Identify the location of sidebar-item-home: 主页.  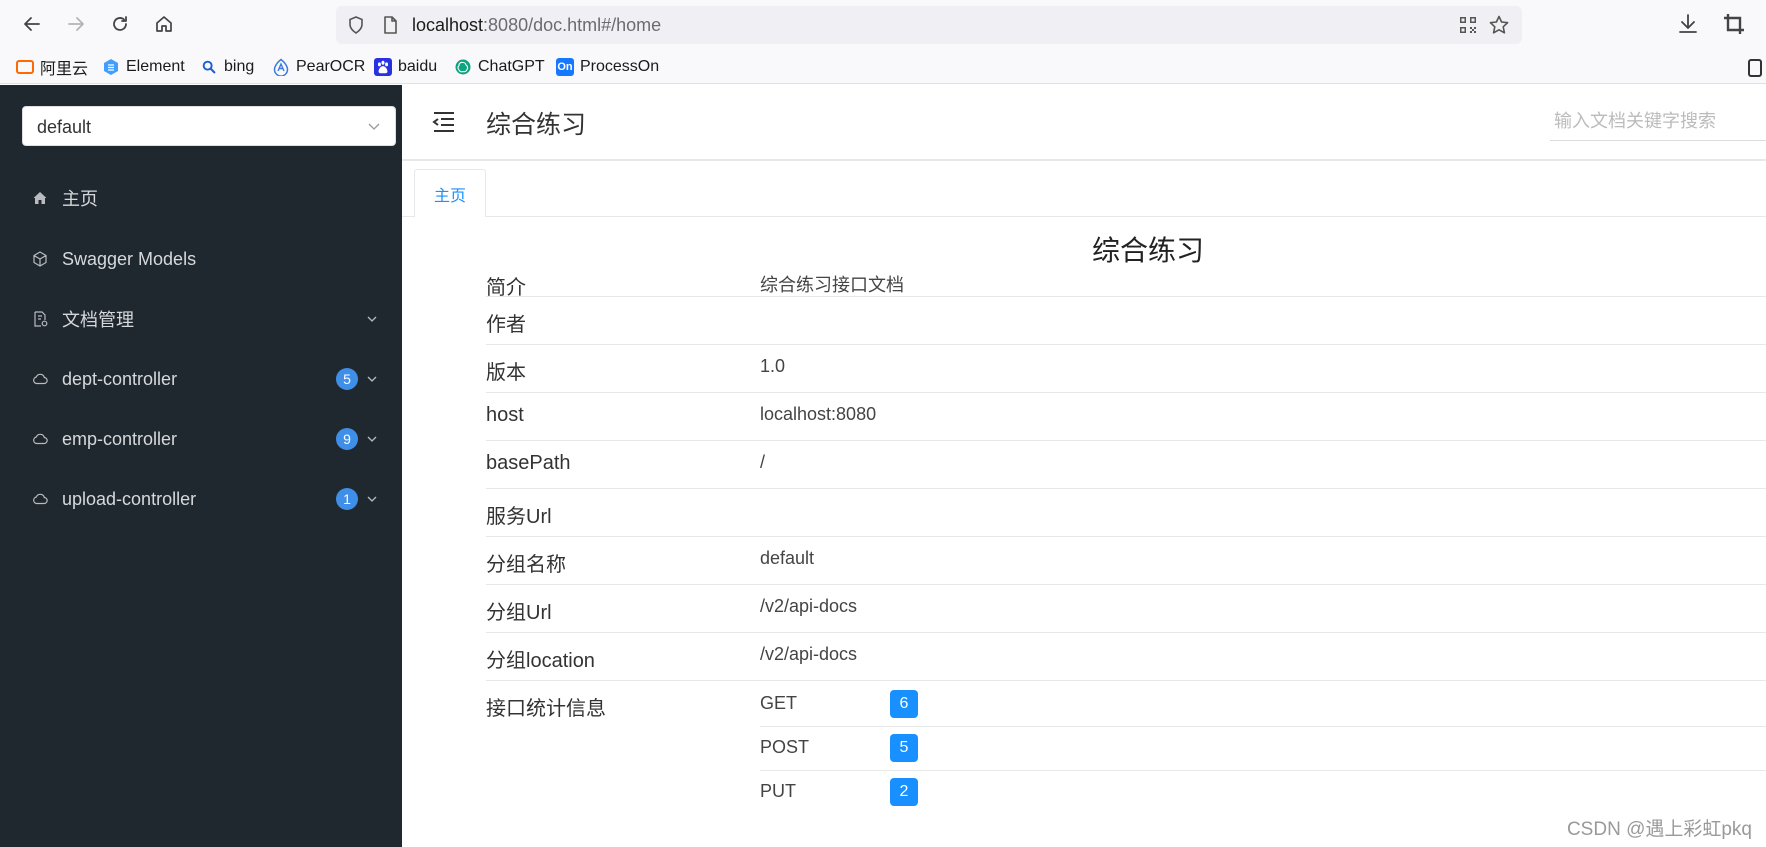
(201, 198).